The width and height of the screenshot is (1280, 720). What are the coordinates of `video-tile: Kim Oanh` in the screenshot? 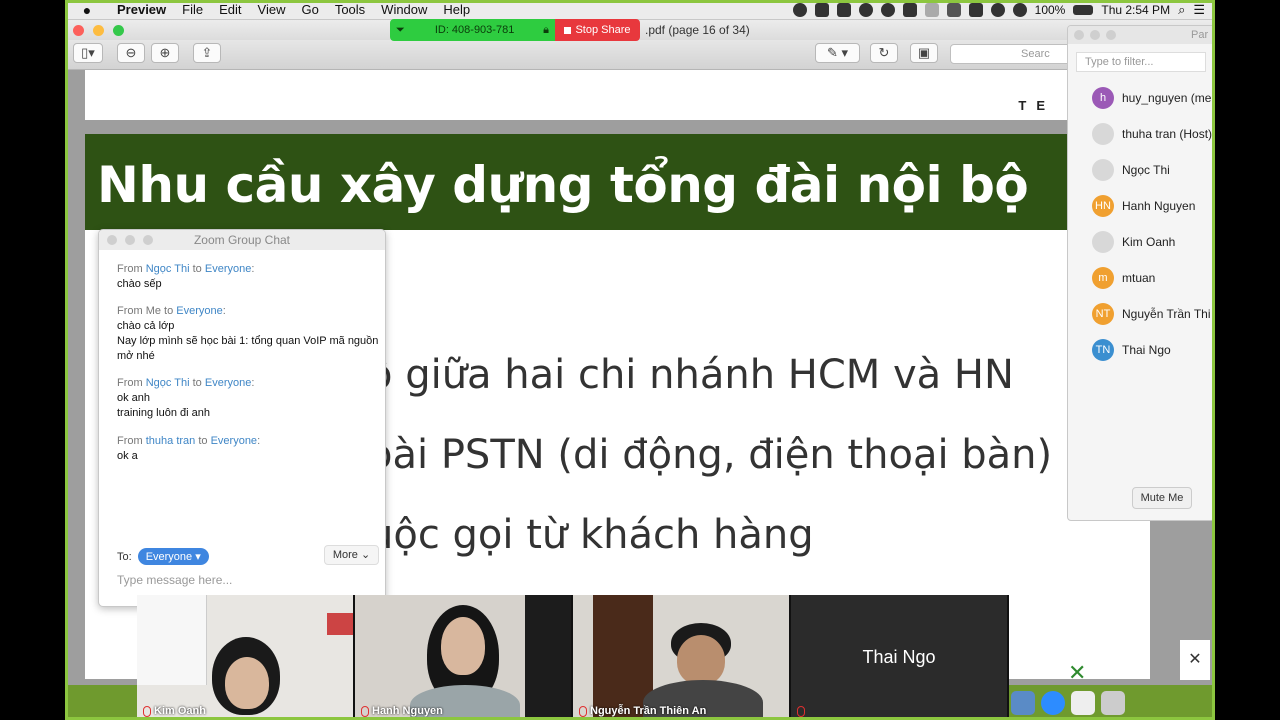 It's located at (245, 657).